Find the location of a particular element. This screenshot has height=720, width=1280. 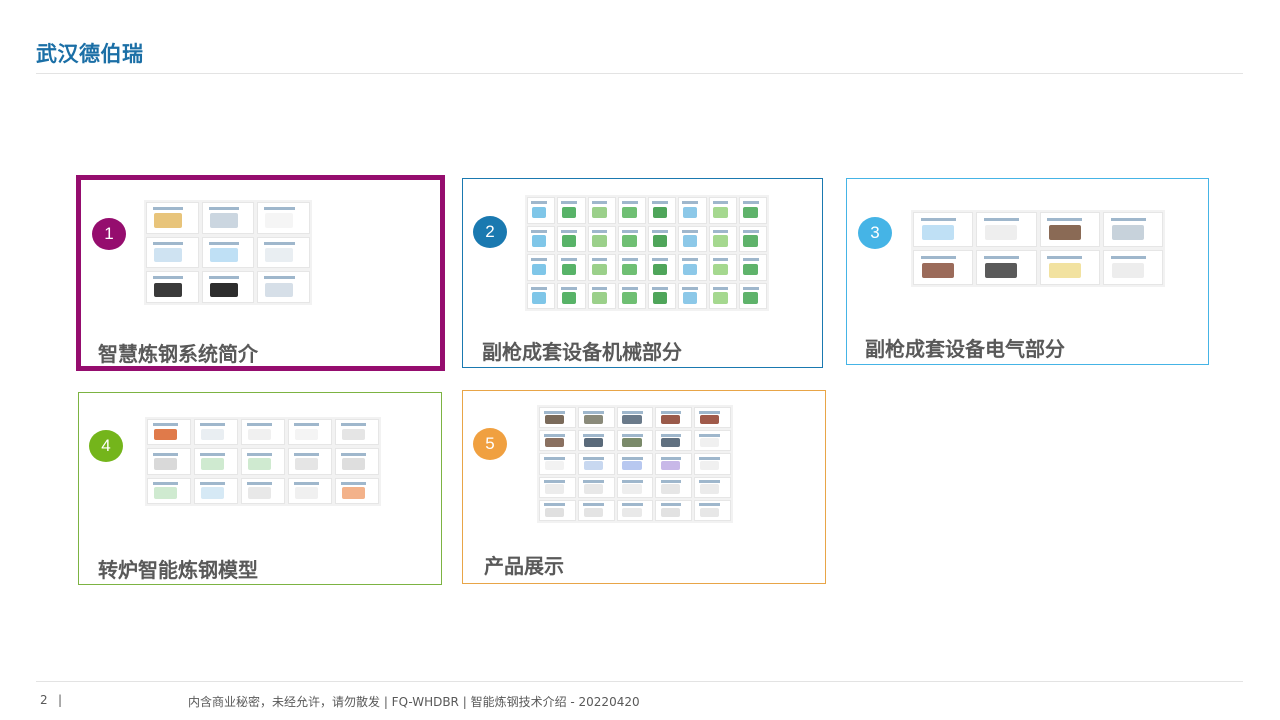

section-card-4: 4 转炉智能炼钢模型 is located at coordinates (260, 488).